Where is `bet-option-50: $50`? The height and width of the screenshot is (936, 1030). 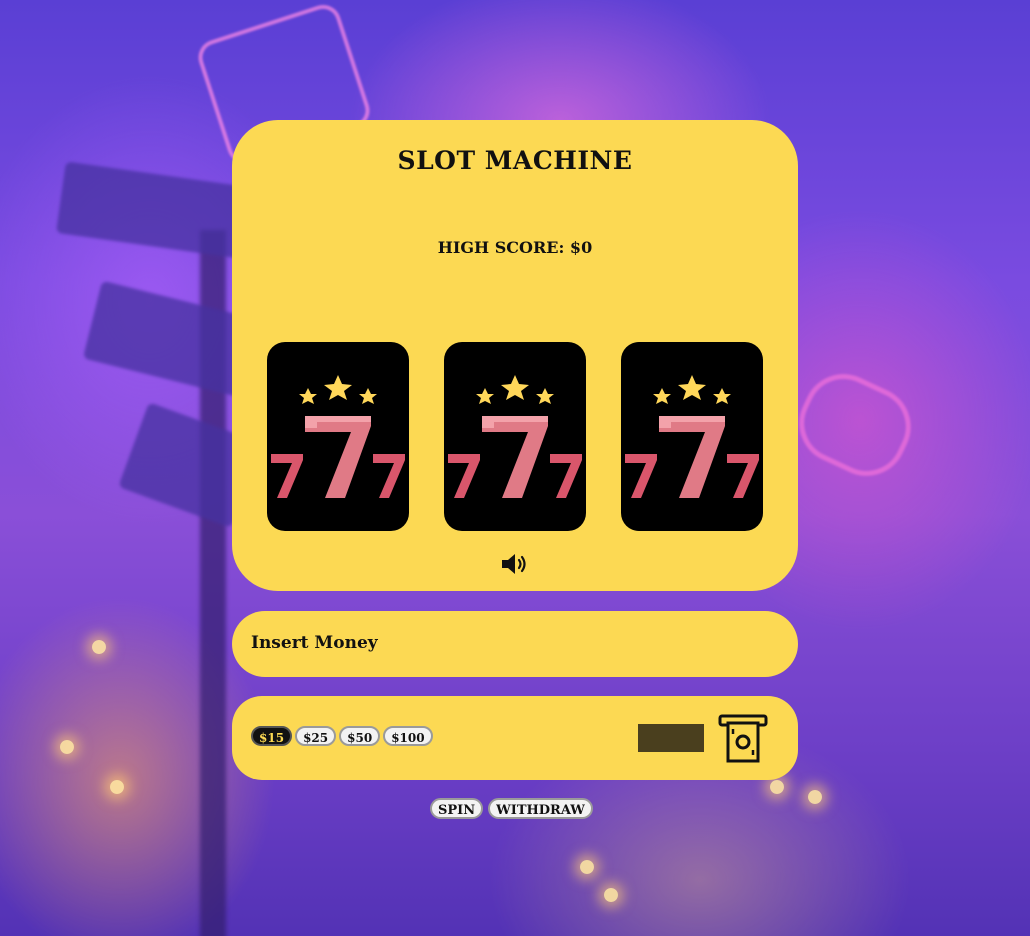 bet-option-50: $50 is located at coordinates (360, 736).